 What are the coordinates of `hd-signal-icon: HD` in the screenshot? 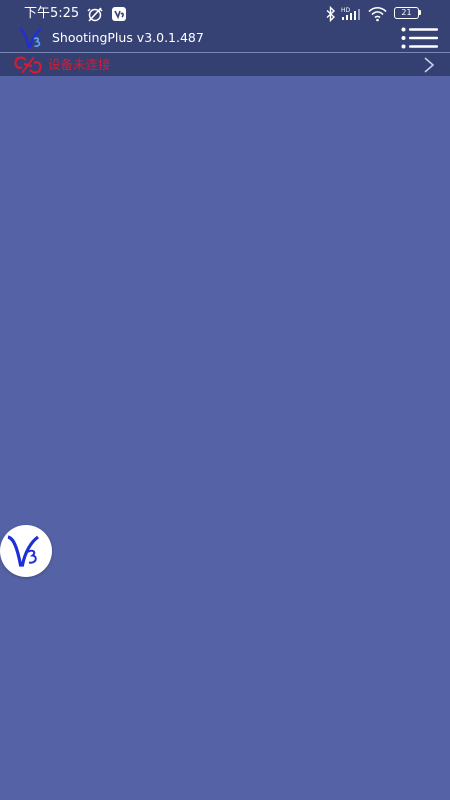 It's located at (350, 13).